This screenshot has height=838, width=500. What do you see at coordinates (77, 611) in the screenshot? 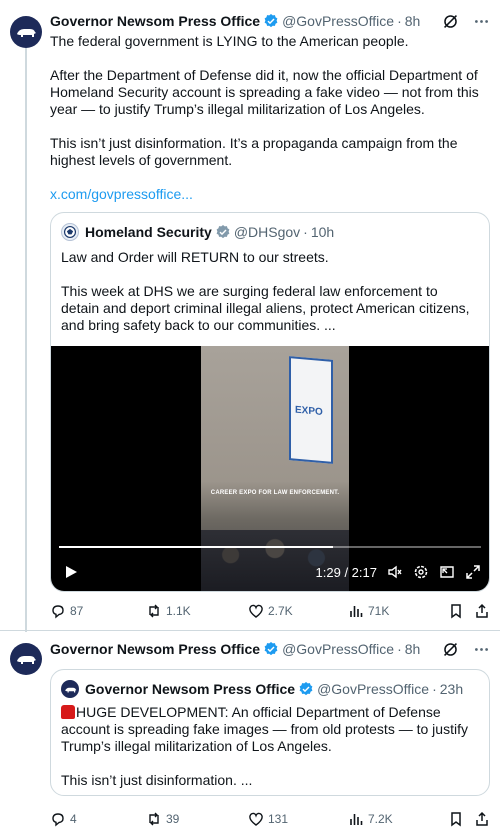
I see `reply-count: 87` at bounding box center [77, 611].